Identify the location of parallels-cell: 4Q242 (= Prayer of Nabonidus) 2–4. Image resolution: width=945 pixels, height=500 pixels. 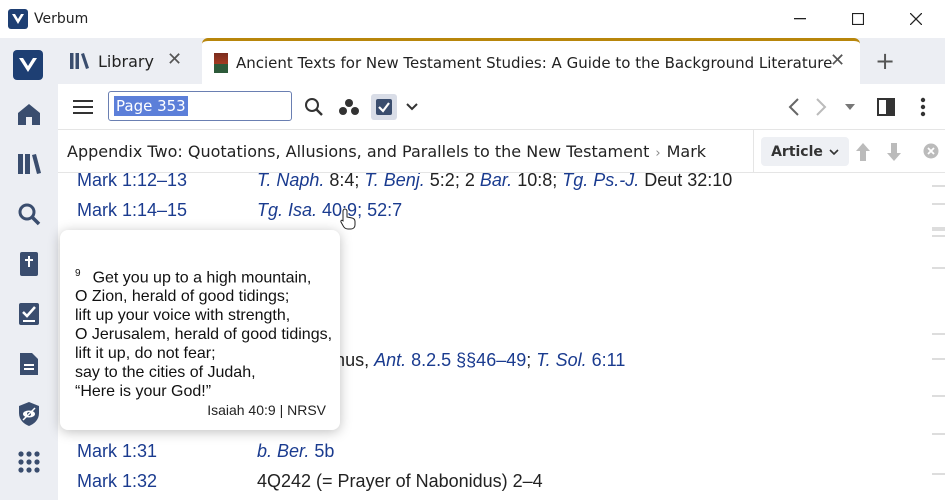
(400, 481).